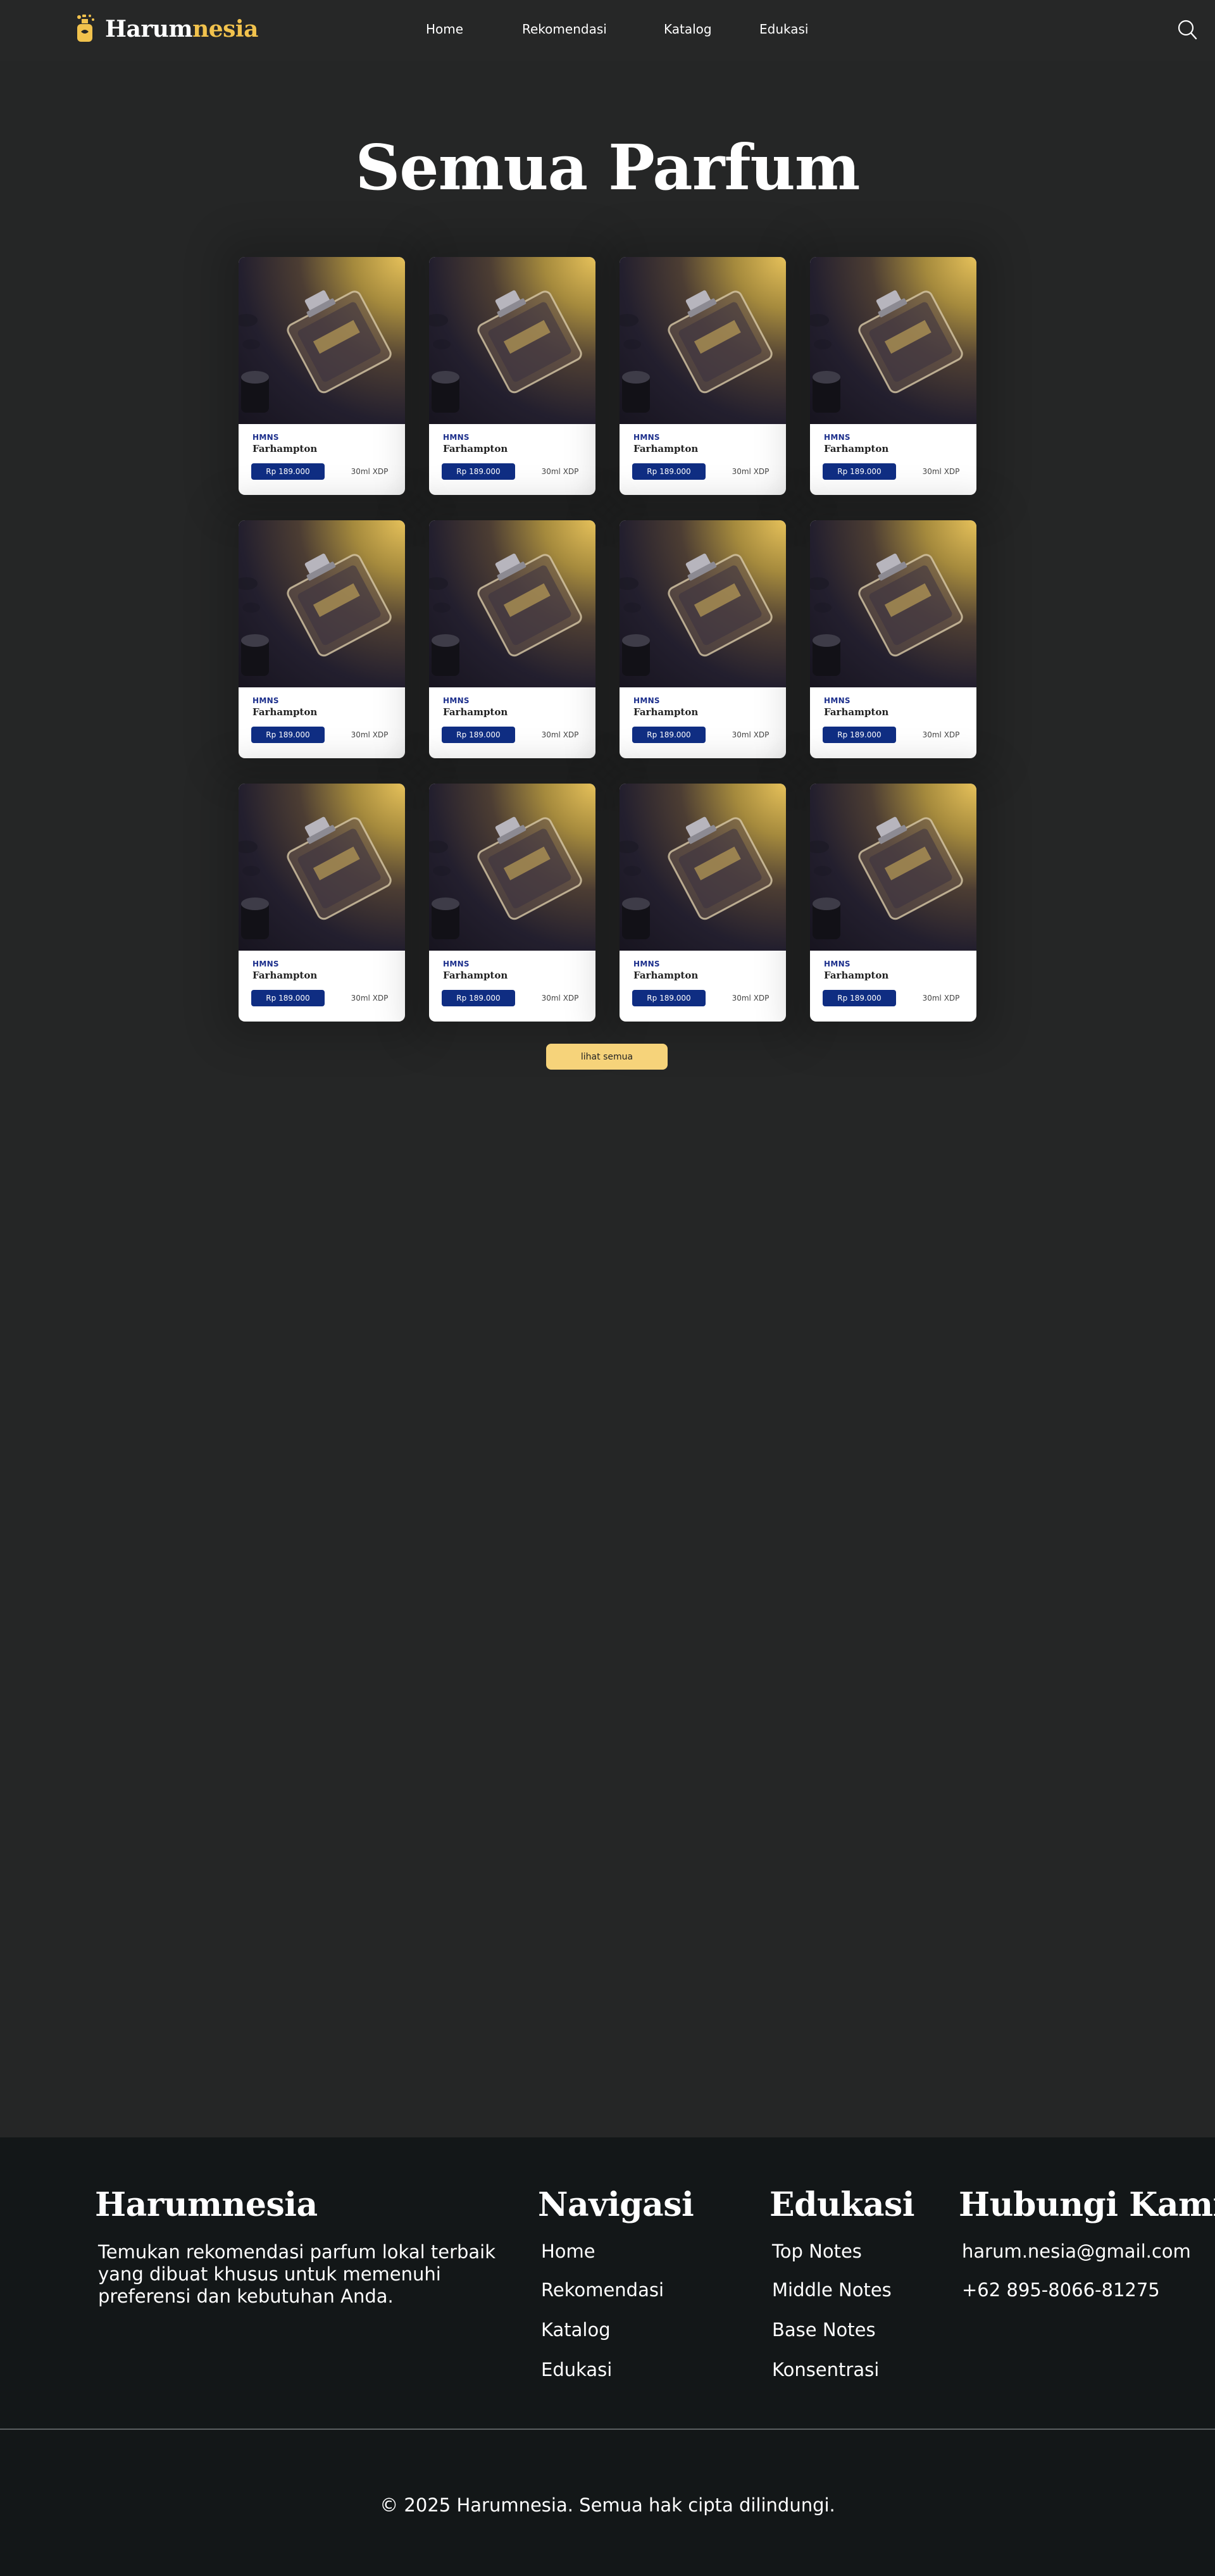 The image size is (1215, 2576). What do you see at coordinates (568, 2251) in the screenshot?
I see `footer-link-home: Home` at bounding box center [568, 2251].